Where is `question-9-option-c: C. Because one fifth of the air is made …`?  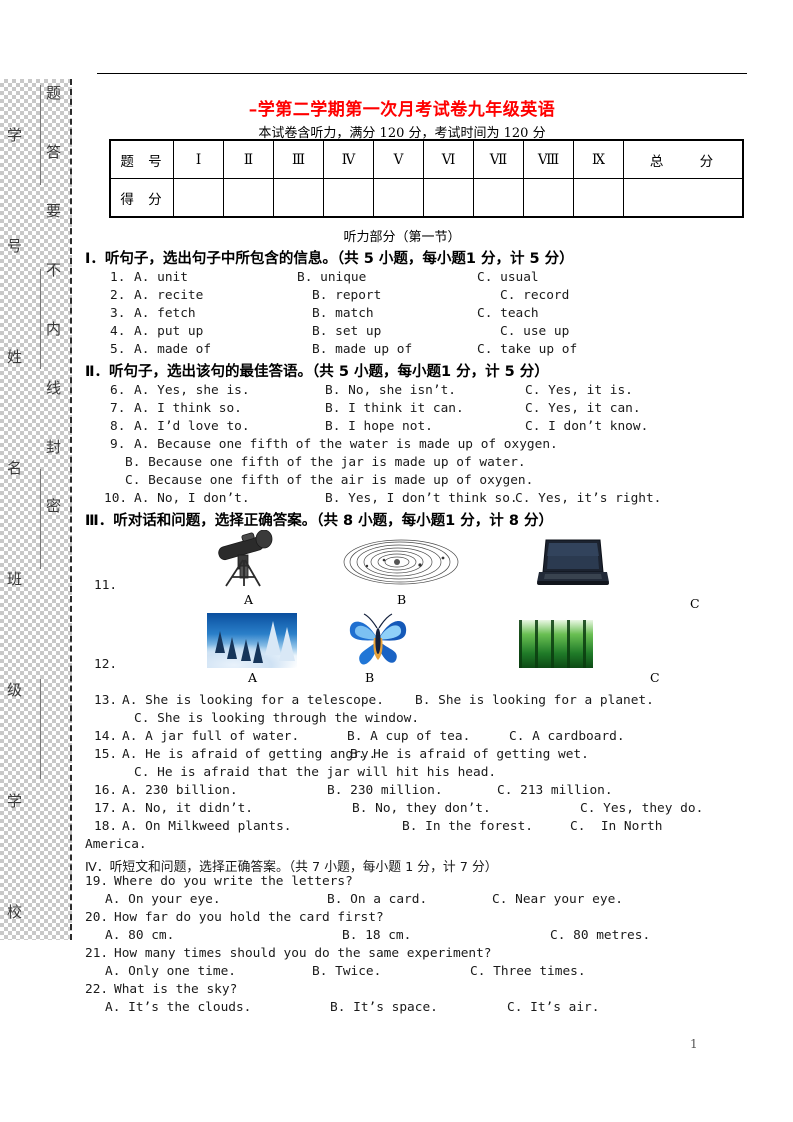 question-9-option-c: C. Because one fifth of the air is made … is located at coordinates (329, 480).